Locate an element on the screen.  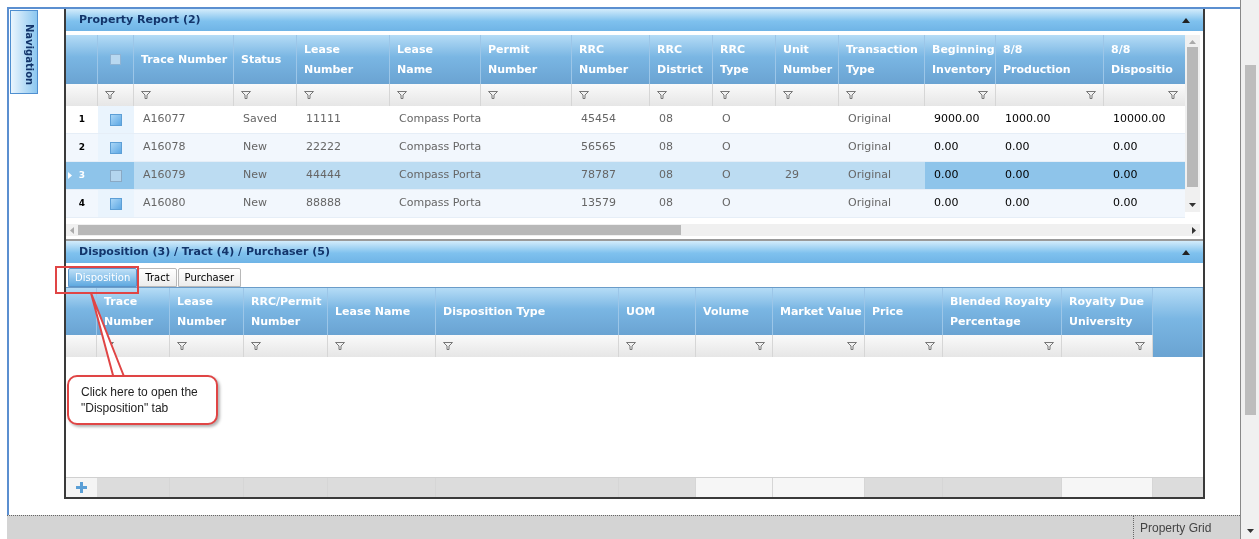
column-header: RRC/Permit Number is located at coordinates (286, 311).